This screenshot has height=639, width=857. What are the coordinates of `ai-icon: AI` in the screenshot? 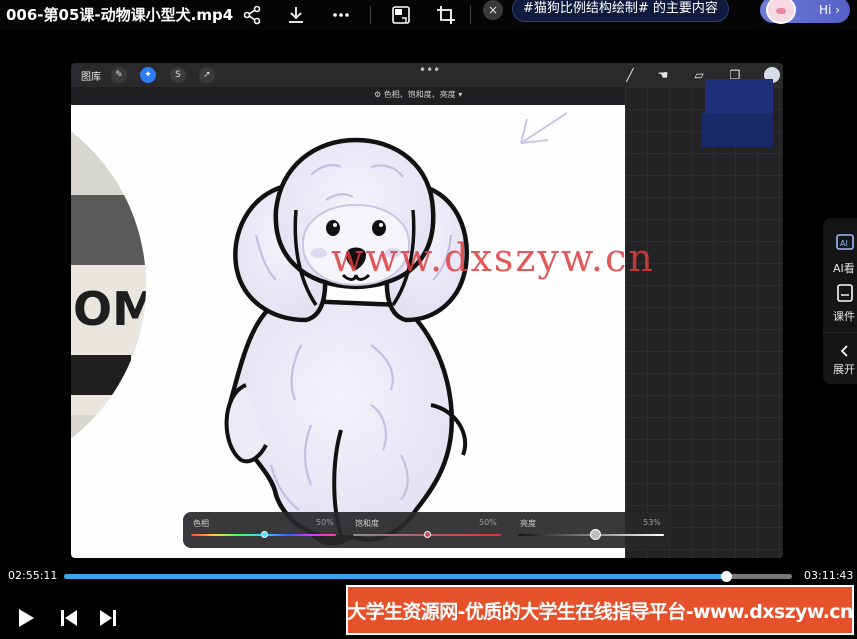 It's located at (845, 242).